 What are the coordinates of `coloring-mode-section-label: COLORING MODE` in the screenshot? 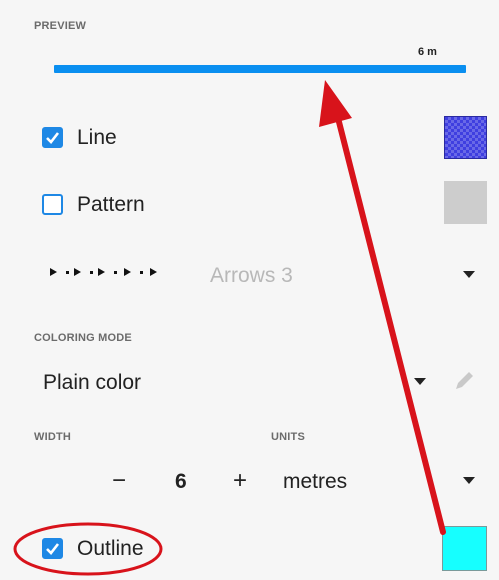 It's located at (83, 338).